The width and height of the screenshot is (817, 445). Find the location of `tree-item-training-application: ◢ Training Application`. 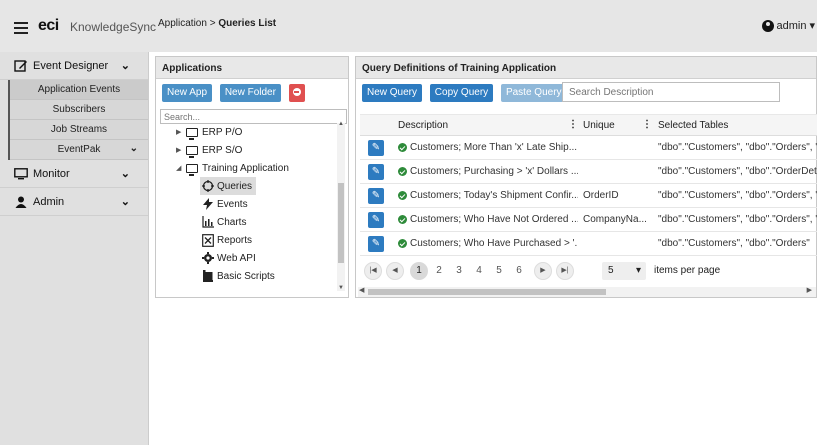

tree-item-training-application: ◢ Training Application is located at coordinates (248, 168).